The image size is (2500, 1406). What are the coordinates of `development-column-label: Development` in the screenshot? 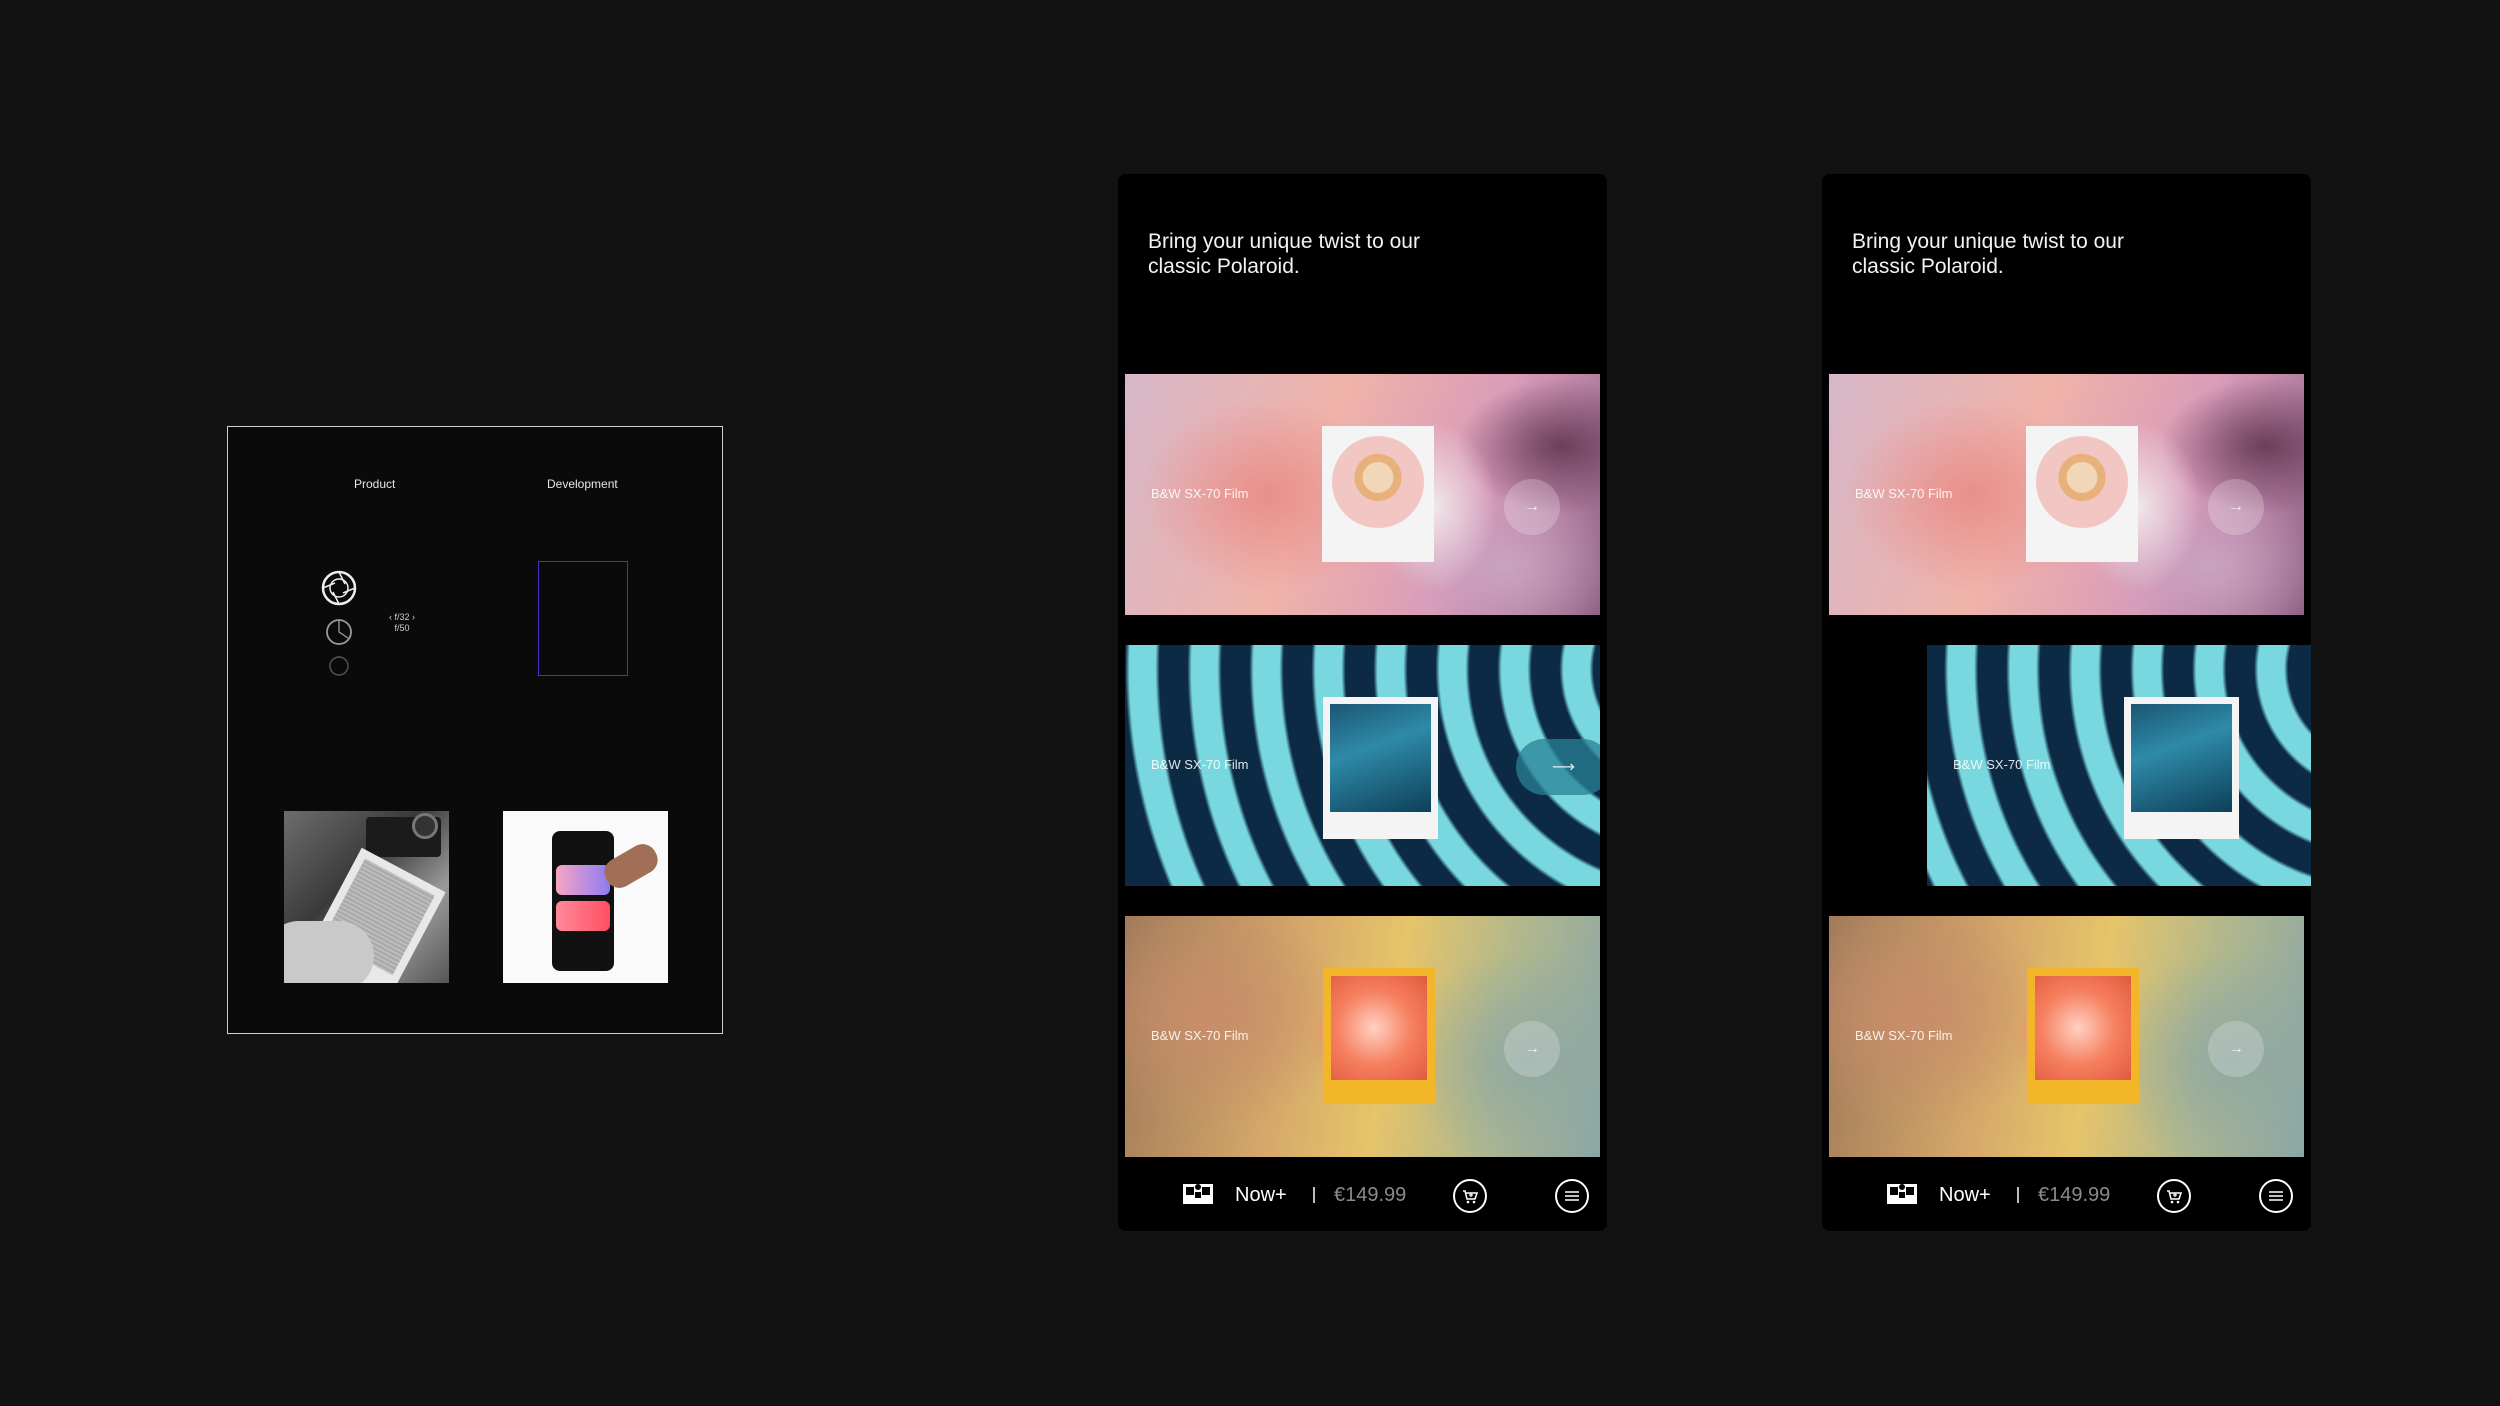 It's located at (582, 484).